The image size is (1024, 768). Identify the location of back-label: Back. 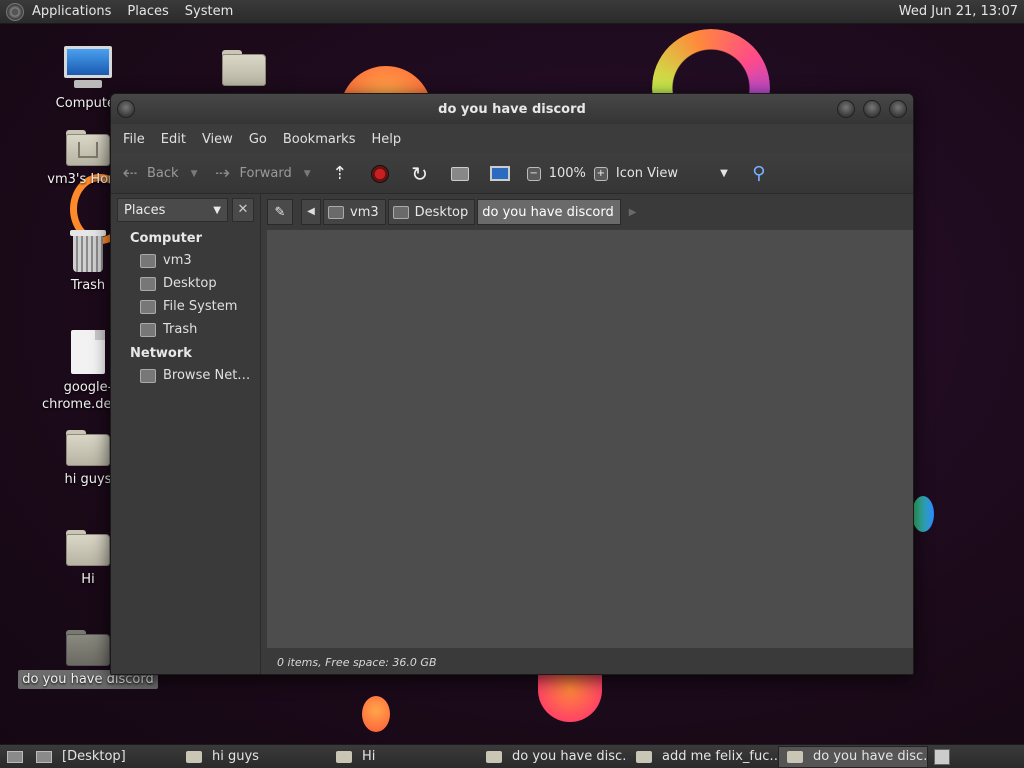
(163, 173).